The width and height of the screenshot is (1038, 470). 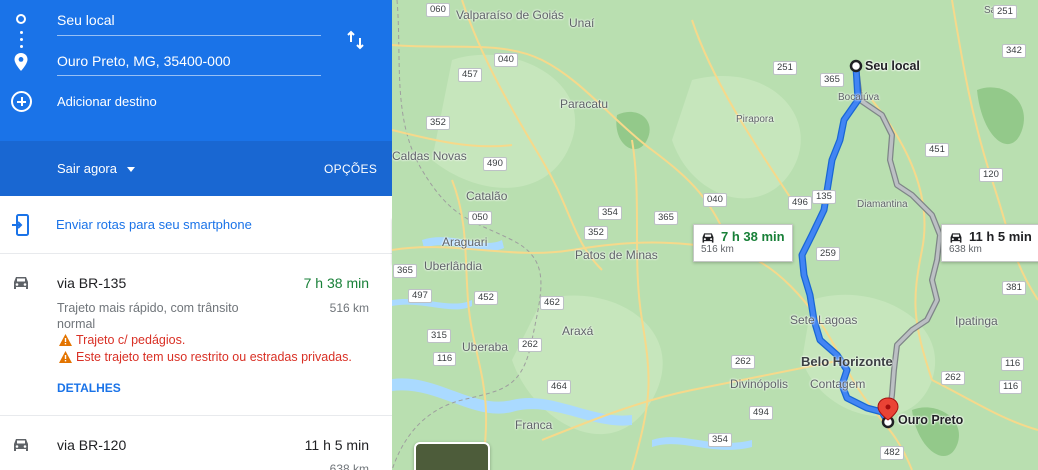 What do you see at coordinates (89, 388) in the screenshot?
I see `details-button: DETALHES` at bounding box center [89, 388].